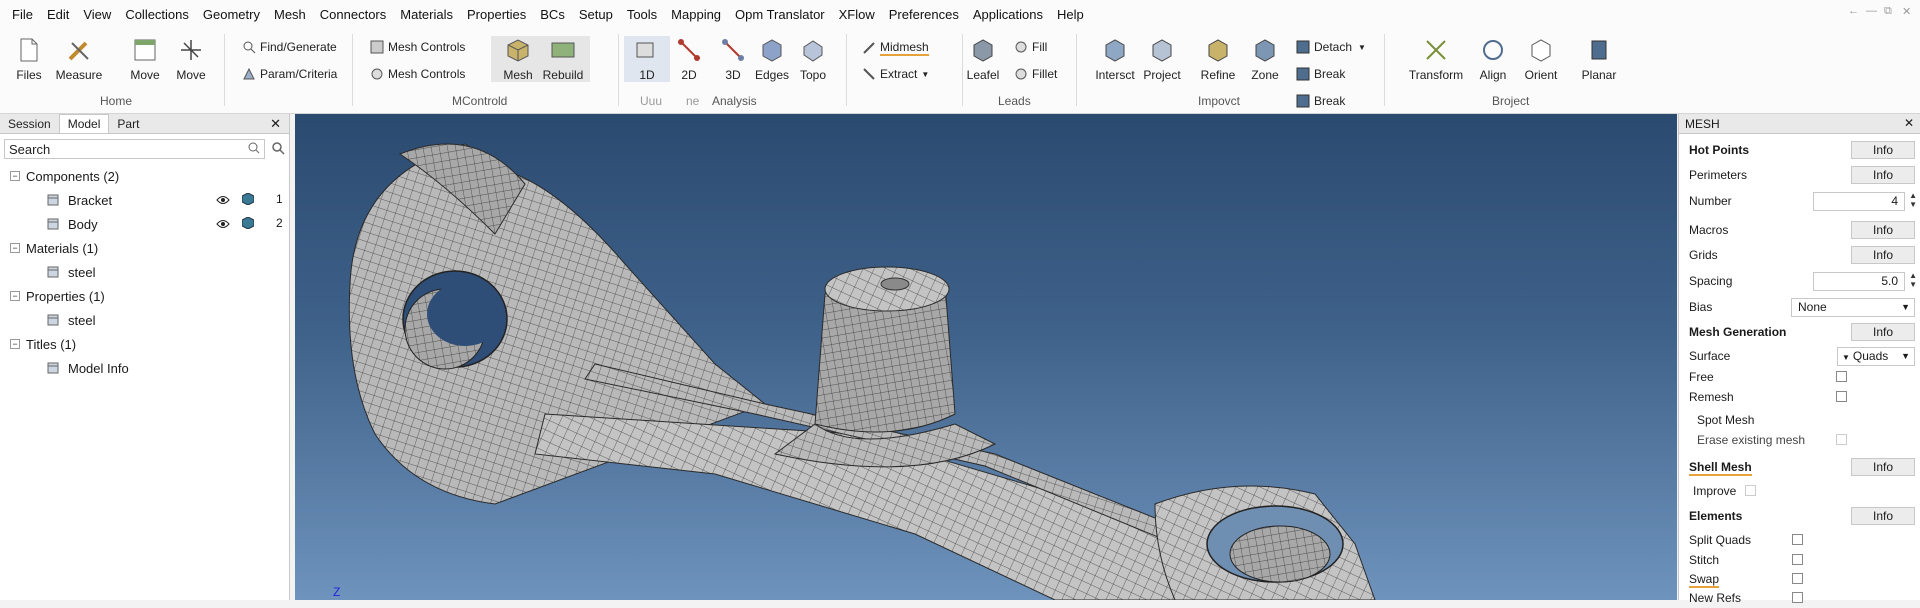 Image resolution: width=1920 pixels, height=608 pixels. What do you see at coordinates (128, 124) in the screenshot?
I see `tab-part: Part` at bounding box center [128, 124].